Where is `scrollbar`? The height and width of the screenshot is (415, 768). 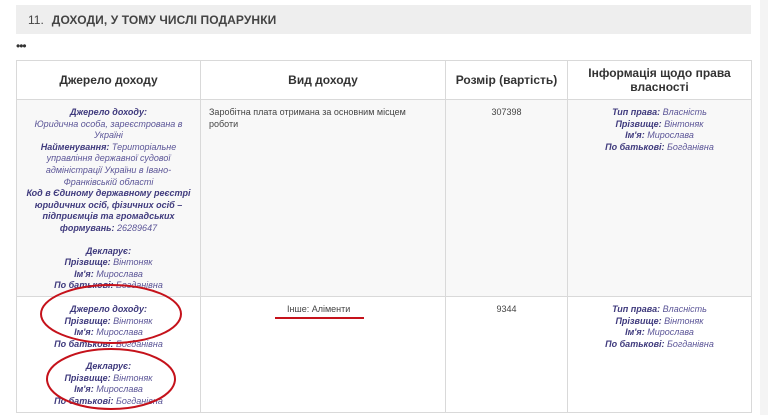
scrollbar is located at coordinates (764, 207).